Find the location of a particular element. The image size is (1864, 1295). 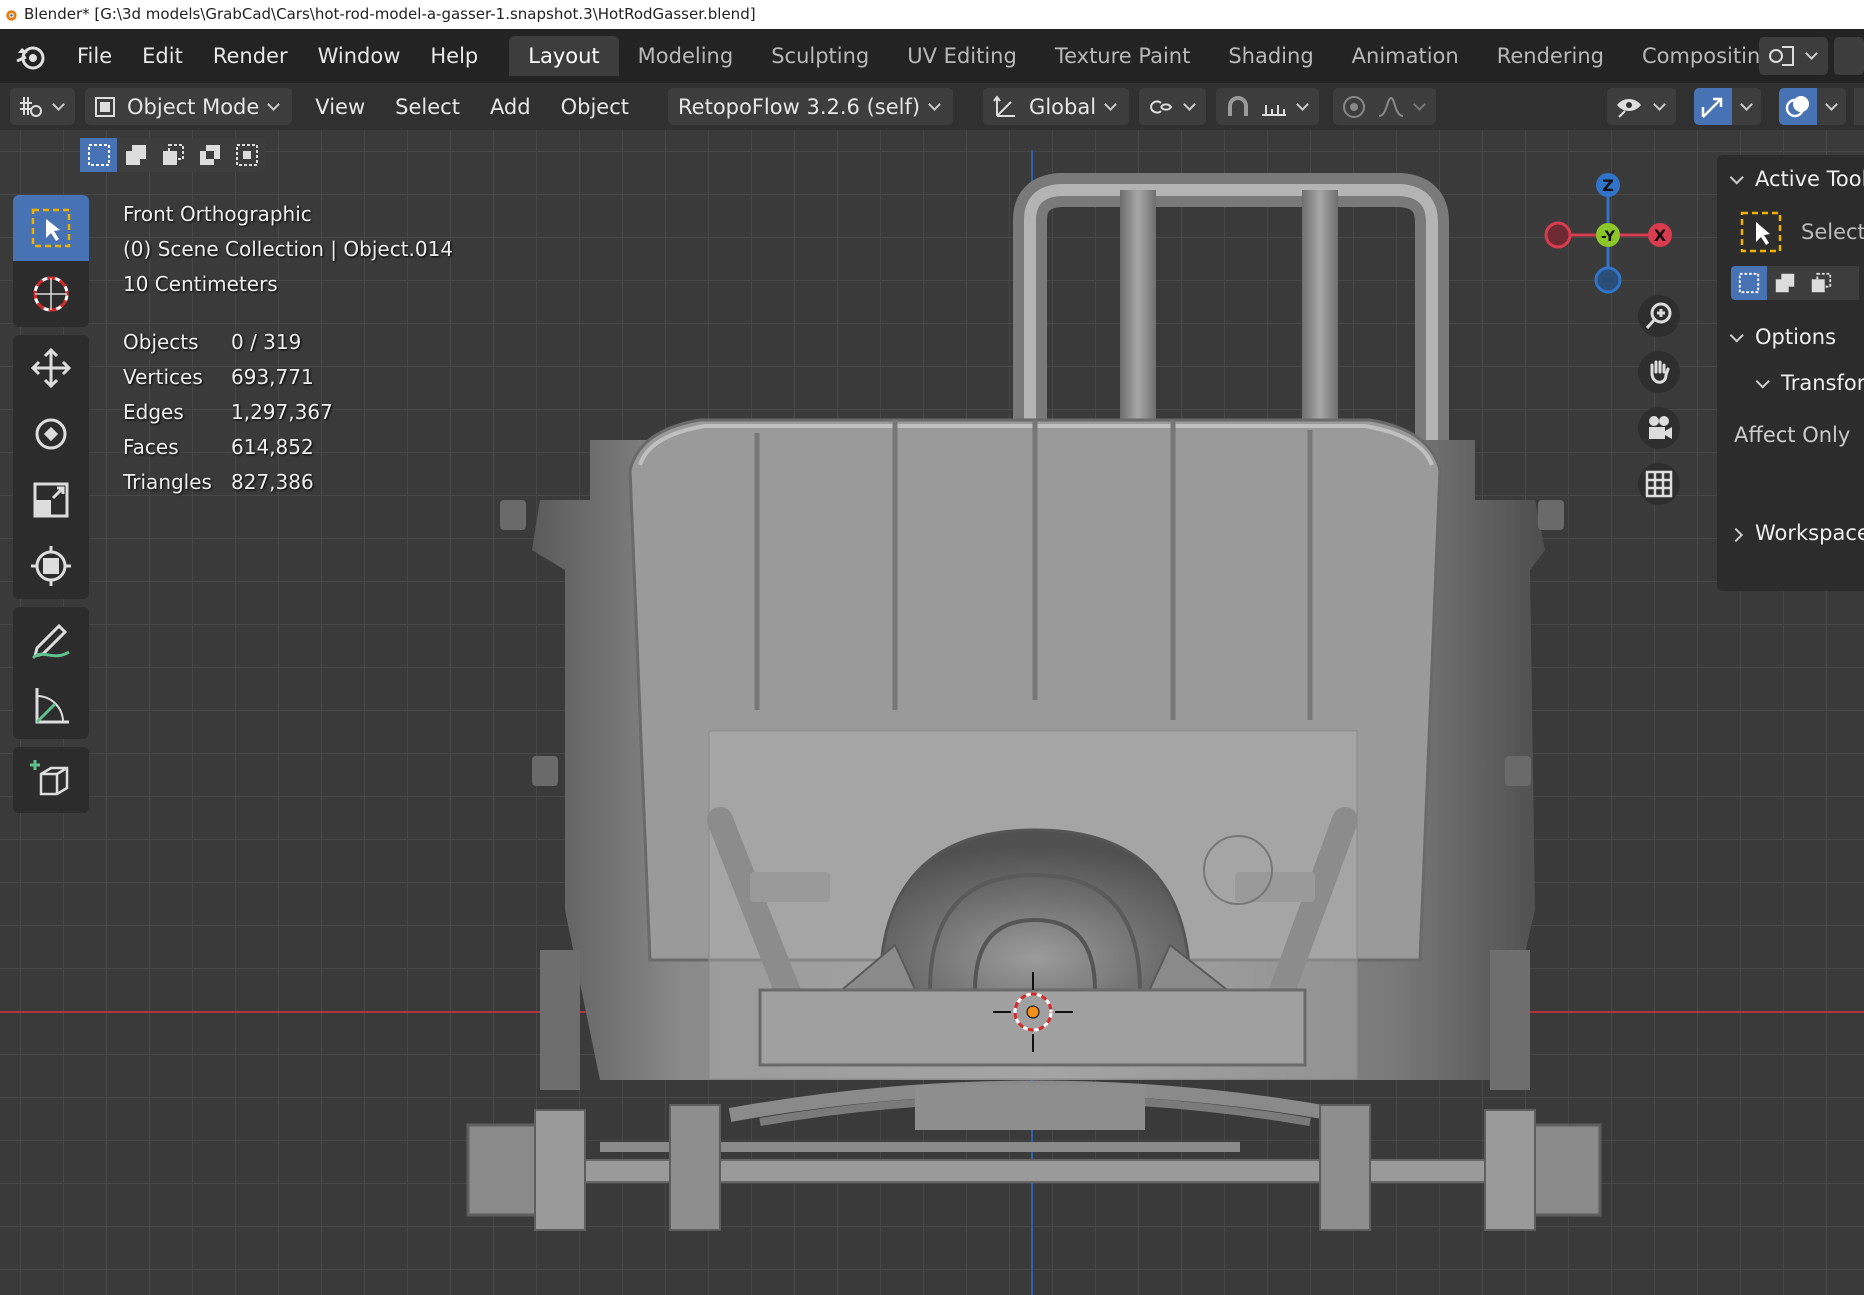

select-difference-icon is located at coordinates (209, 155).